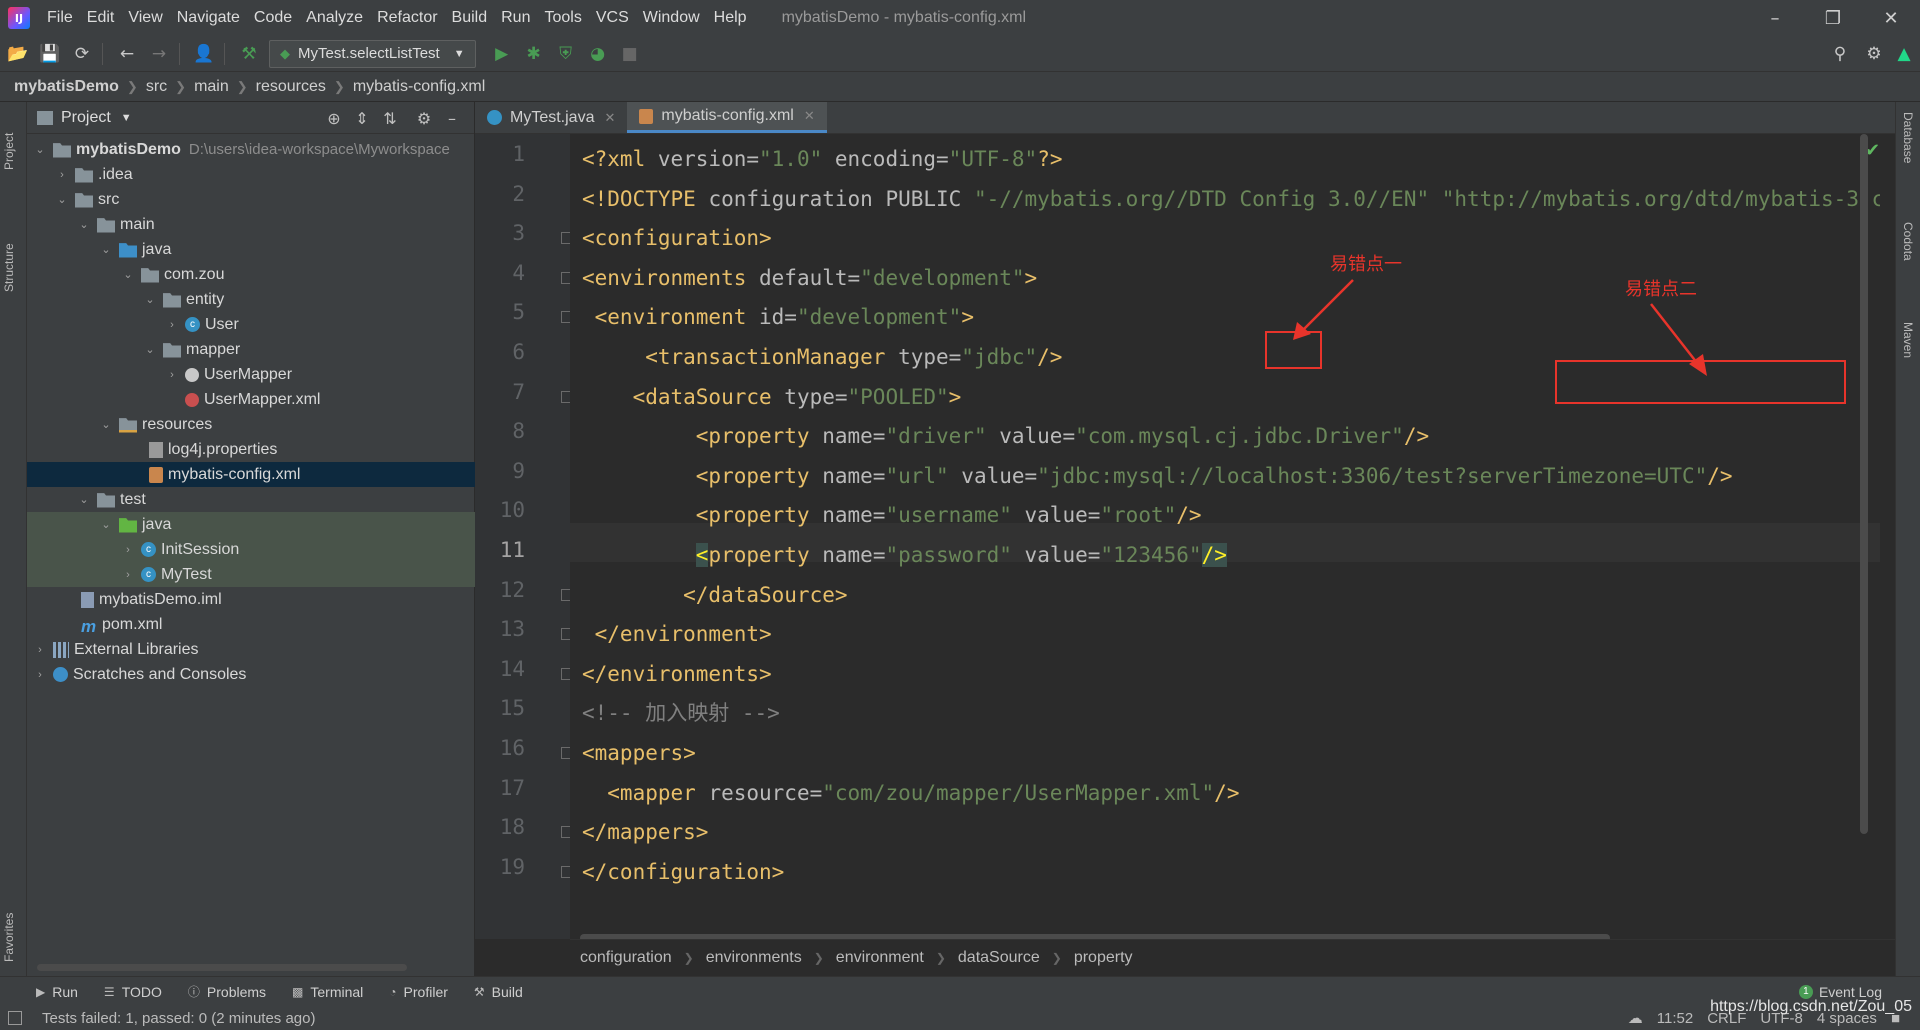 This screenshot has width=1920, height=1030. What do you see at coordinates (1864, 484) in the screenshot?
I see `editor-vertical-scrollbar` at bounding box center [1864, 484].